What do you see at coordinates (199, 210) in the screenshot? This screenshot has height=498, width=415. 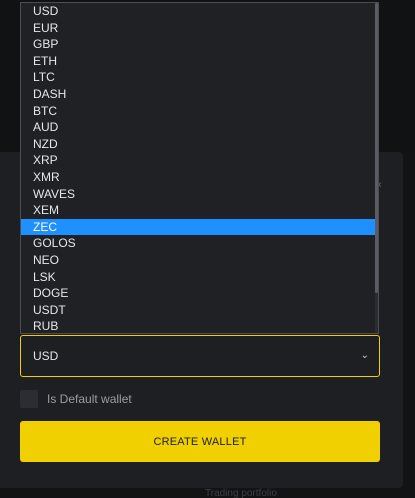 I see `currency-option-xem: XEM` at bounding box center [199, 210].